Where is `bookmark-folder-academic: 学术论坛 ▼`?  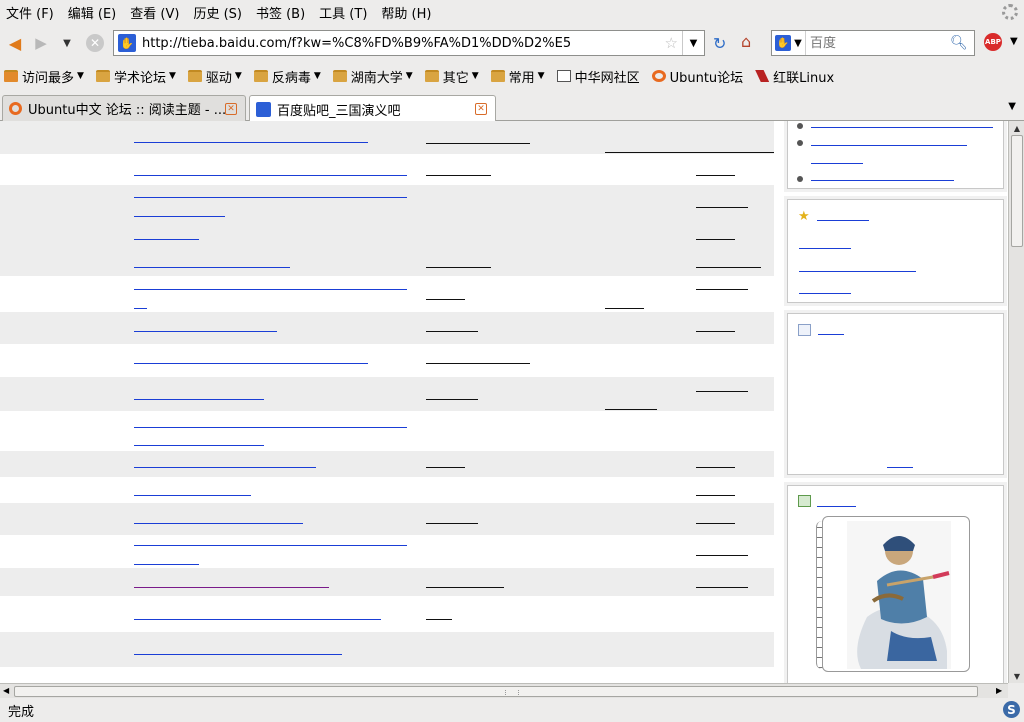 bookmark-folder-academic: 学术论坛 ▼ is located at coordinates (135, 76).